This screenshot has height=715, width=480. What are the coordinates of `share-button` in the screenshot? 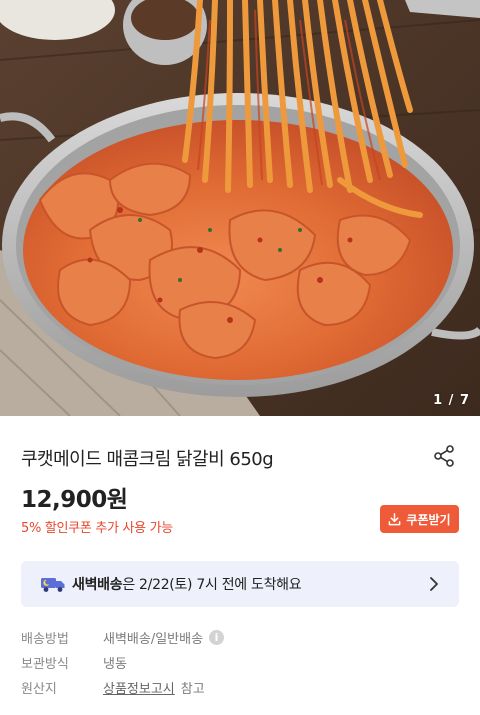 It's located at (444, 456).